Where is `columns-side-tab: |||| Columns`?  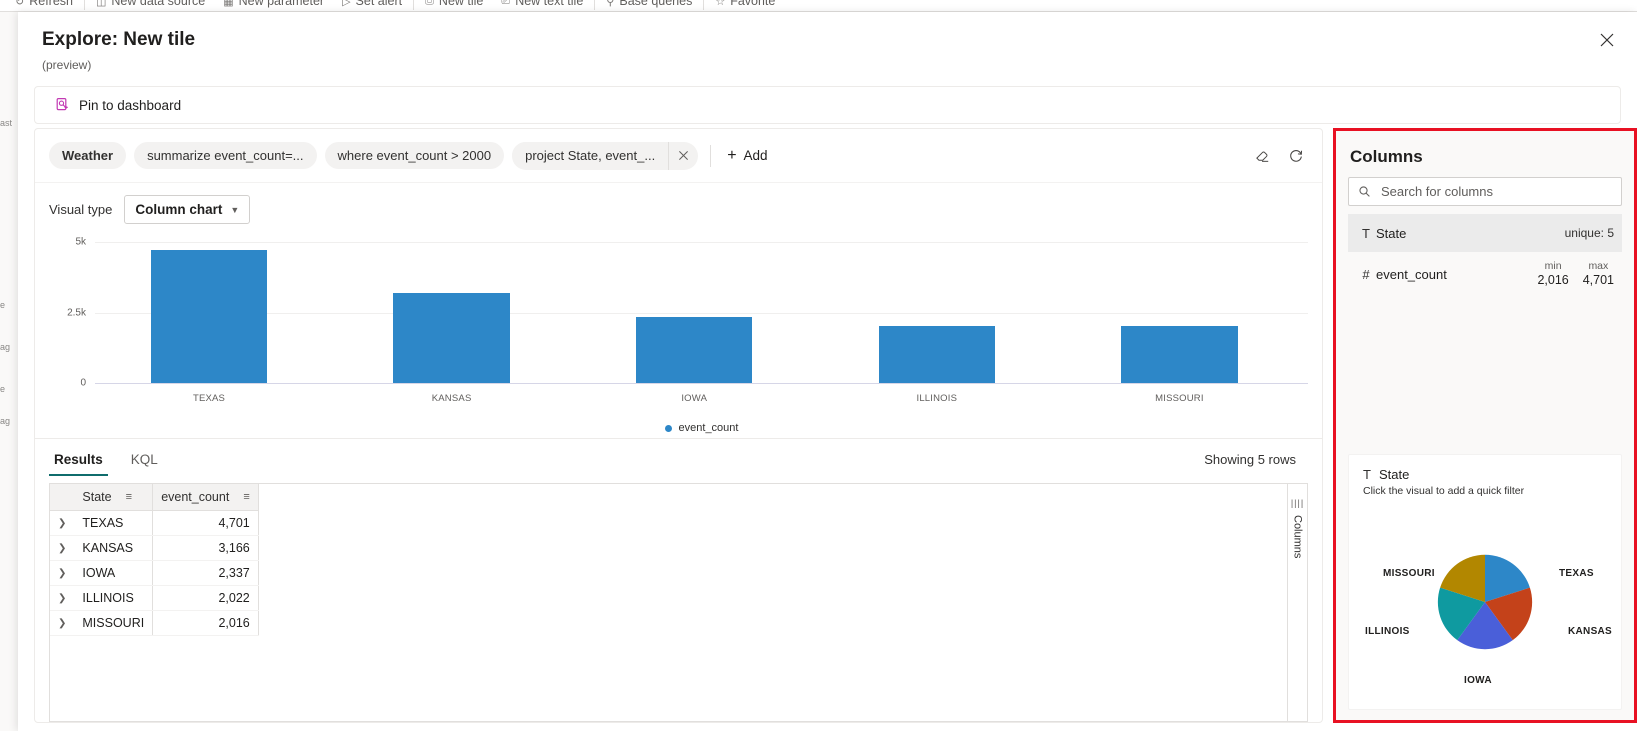 columns-side-tab: |||| Columns is located at coordinates (1297, 602).